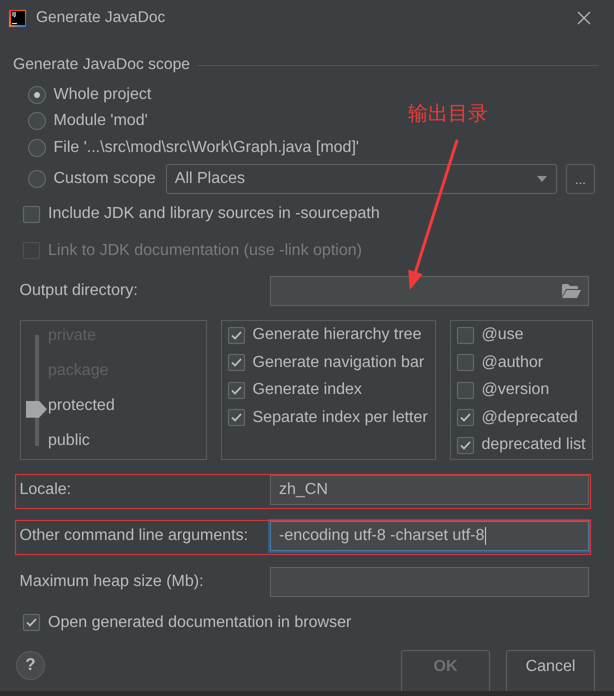 This screenshot has width=614, height=696. Describe the element at coordinates (46, 489) in the screenshot. I see `field-label: Locale:` at that location.